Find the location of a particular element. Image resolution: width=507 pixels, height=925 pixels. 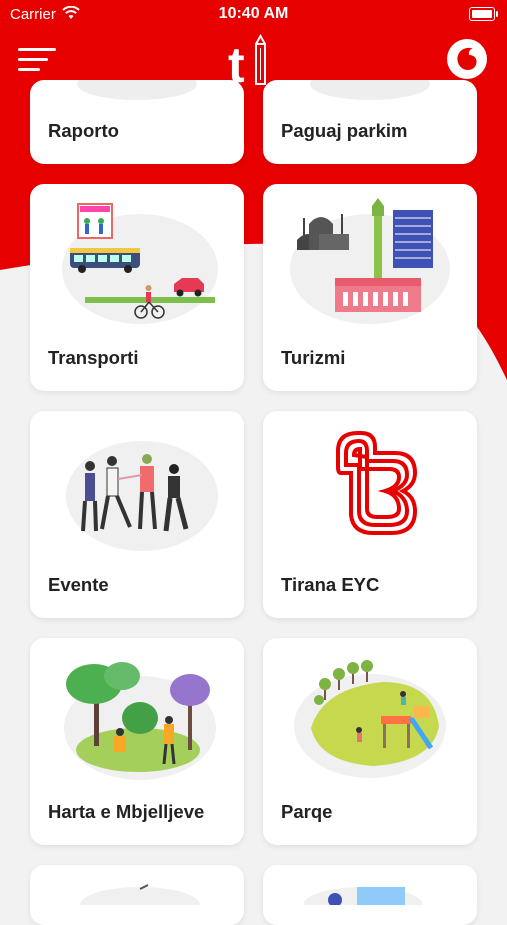

battery-icon is located at coordinates (483, 14).